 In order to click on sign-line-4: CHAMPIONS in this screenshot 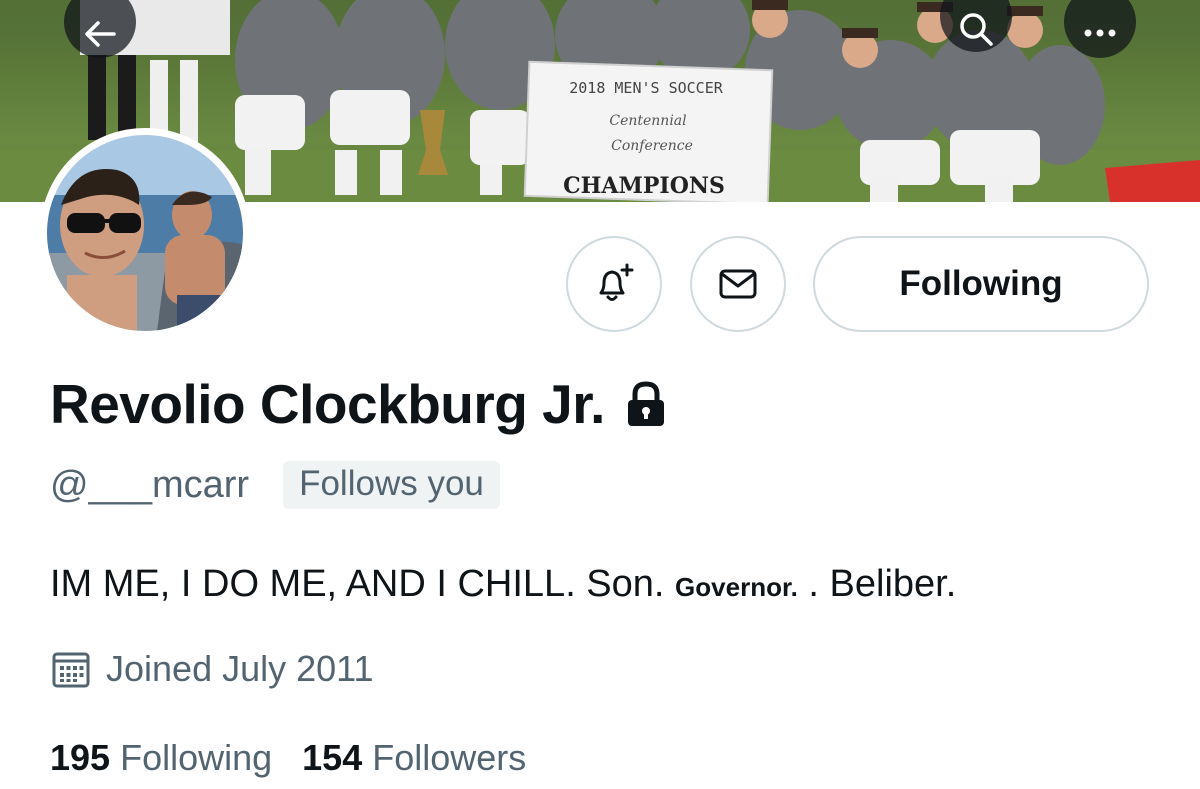, I will do `click(644, 186)`.